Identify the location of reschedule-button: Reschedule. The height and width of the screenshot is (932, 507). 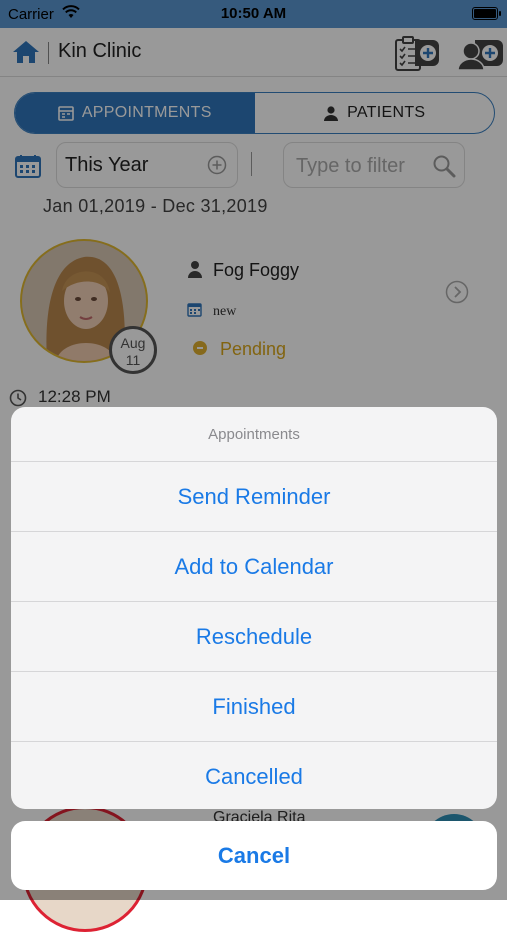
(254, 637).